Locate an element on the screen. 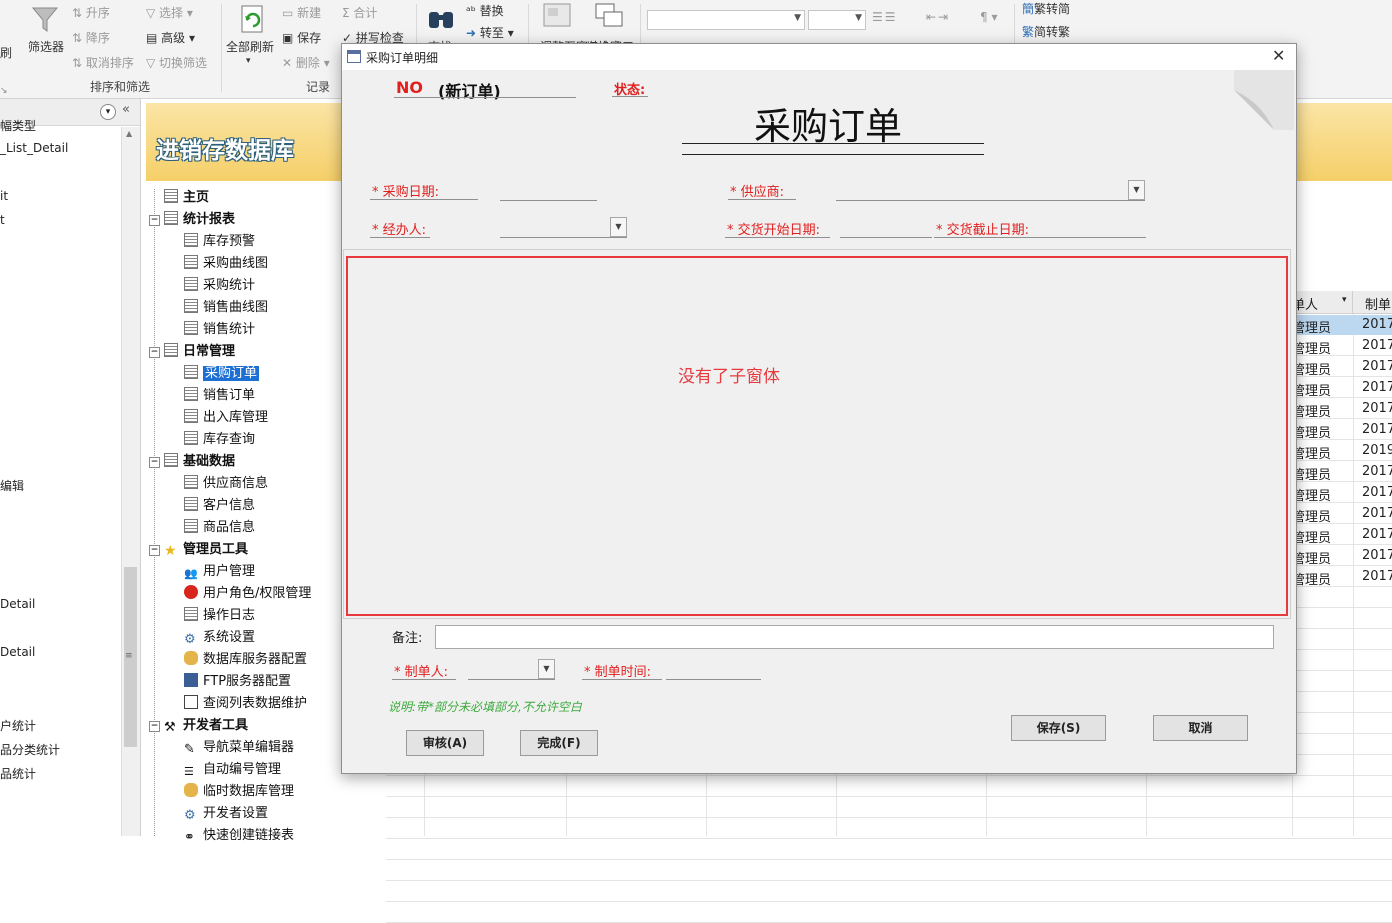 This screenshot has height=923, width=1392. tree-item: − ⚒ 开发者工具 is located at coordinates (198, 724).